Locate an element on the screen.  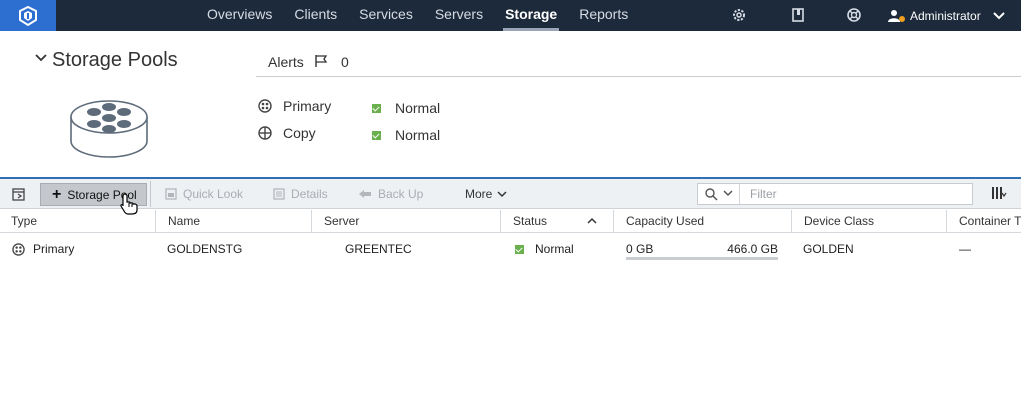
shield-logo-icon is located at coordinates (28, 15).